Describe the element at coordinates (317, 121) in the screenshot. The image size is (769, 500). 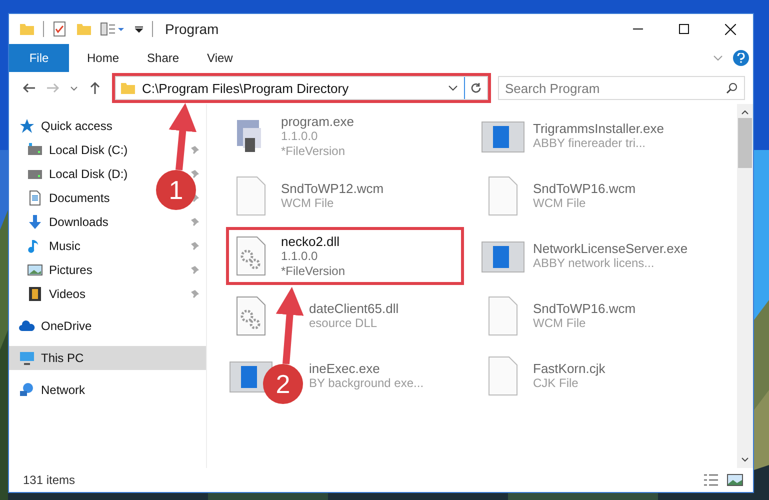
I see `file-name: program.exe` at that location.